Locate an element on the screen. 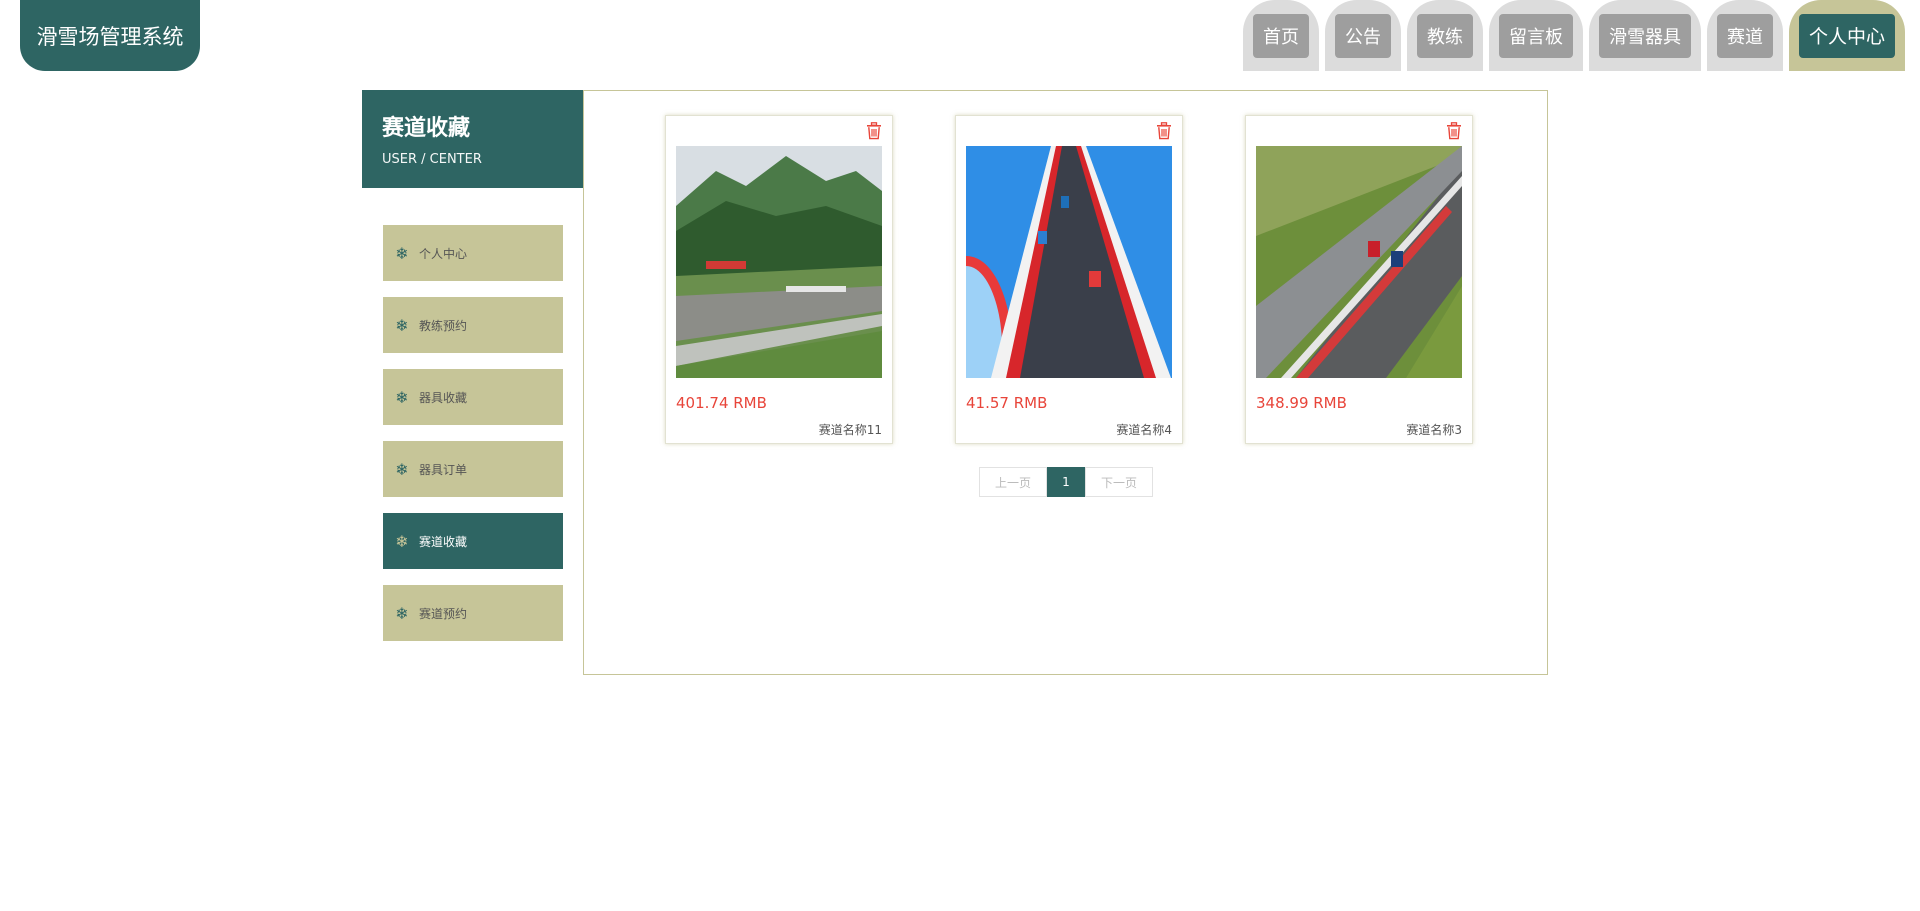 The image size is (1920, 911). pagination: 上一页 1 下一页 is located at coordinates (1066, 482).